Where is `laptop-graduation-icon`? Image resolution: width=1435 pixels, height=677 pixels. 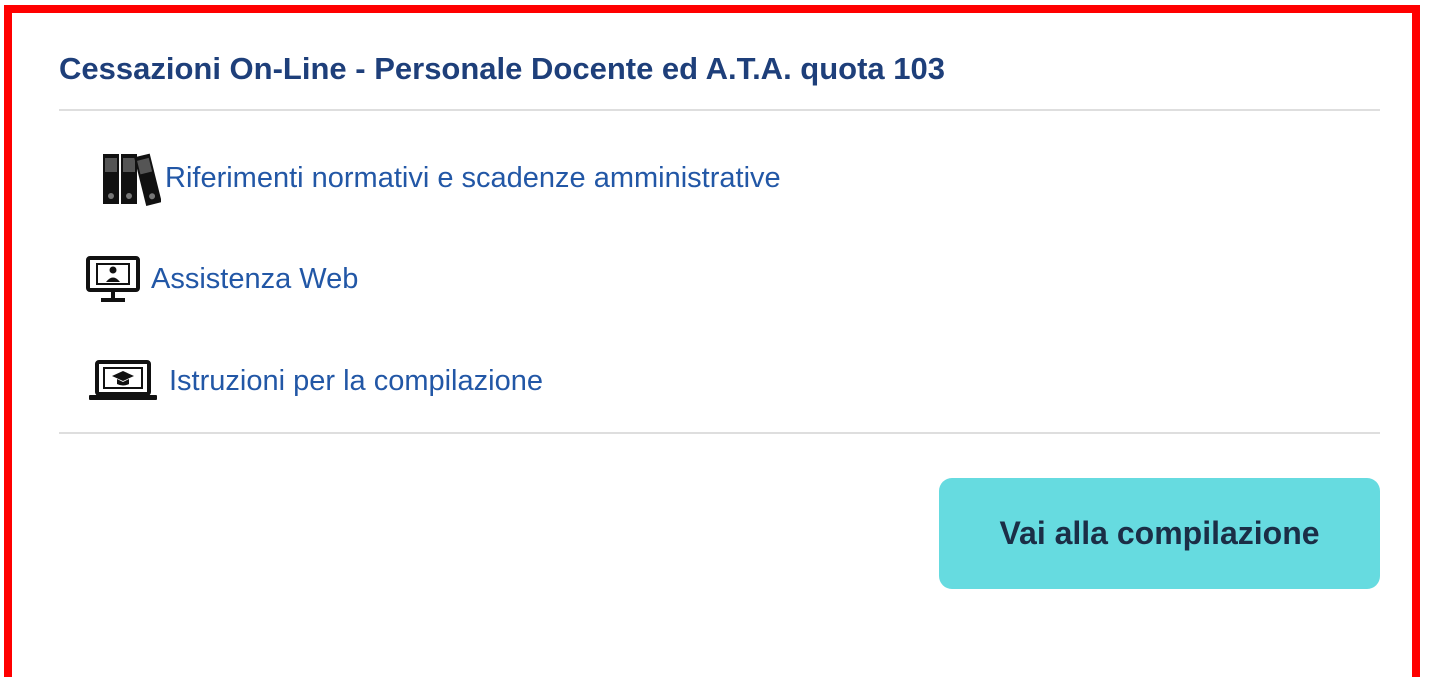
laptop-graduation-icon is located at coordinates (123, 380).